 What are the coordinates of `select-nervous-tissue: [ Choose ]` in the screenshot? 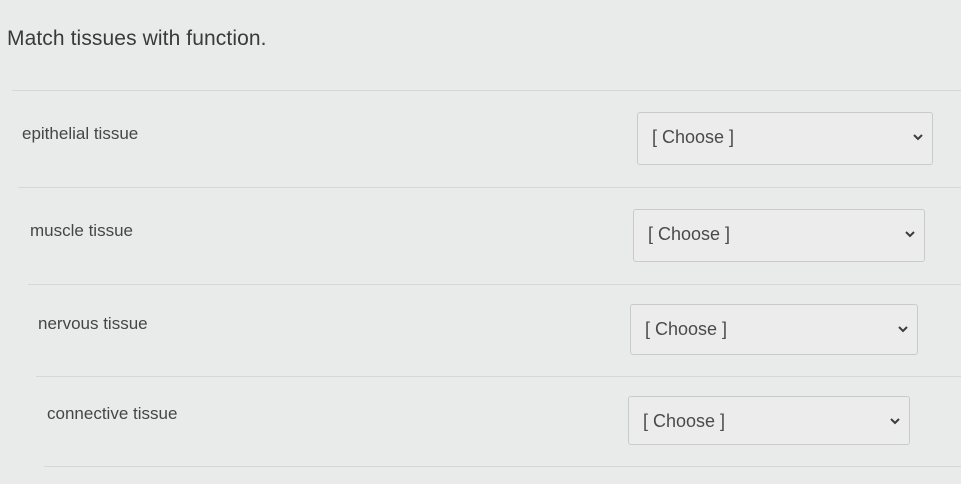 It's located at (774, 329).